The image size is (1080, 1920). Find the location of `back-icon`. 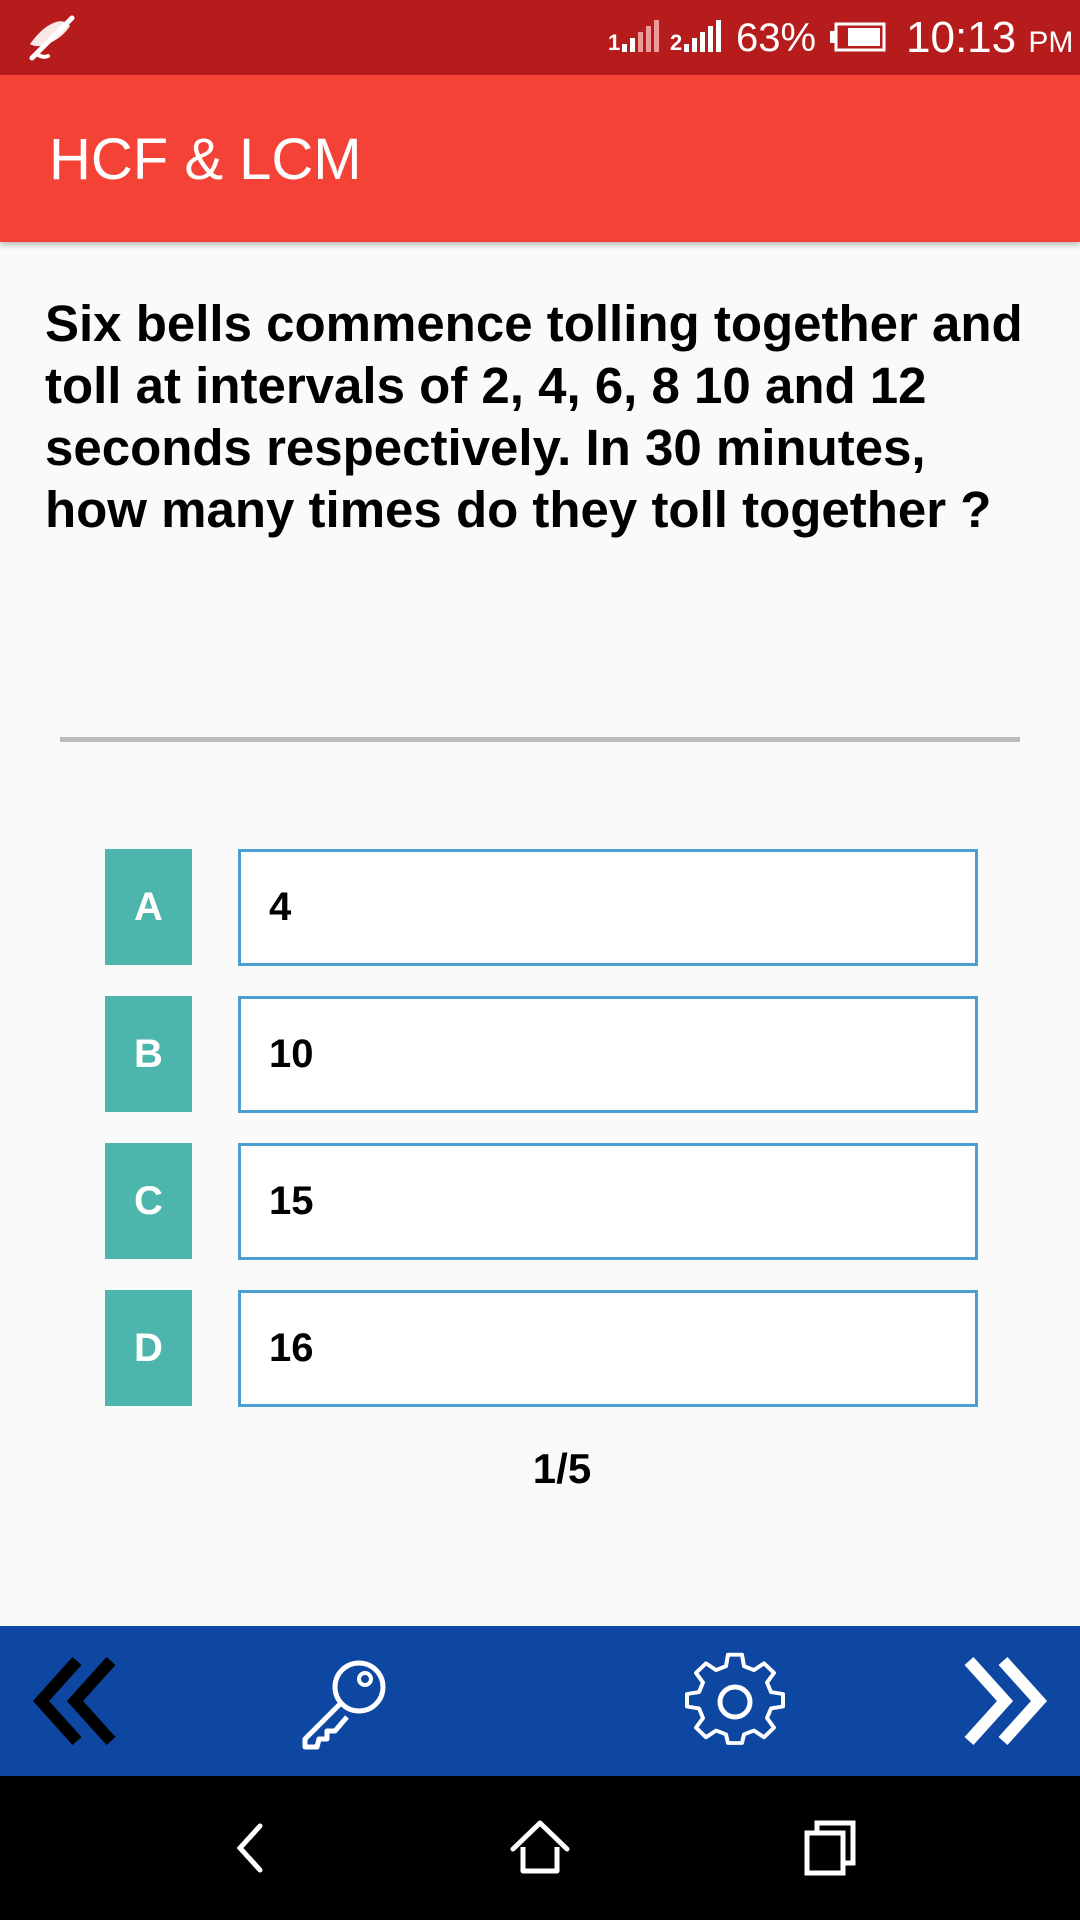

back-icon is located at coordinates (249, 1848).